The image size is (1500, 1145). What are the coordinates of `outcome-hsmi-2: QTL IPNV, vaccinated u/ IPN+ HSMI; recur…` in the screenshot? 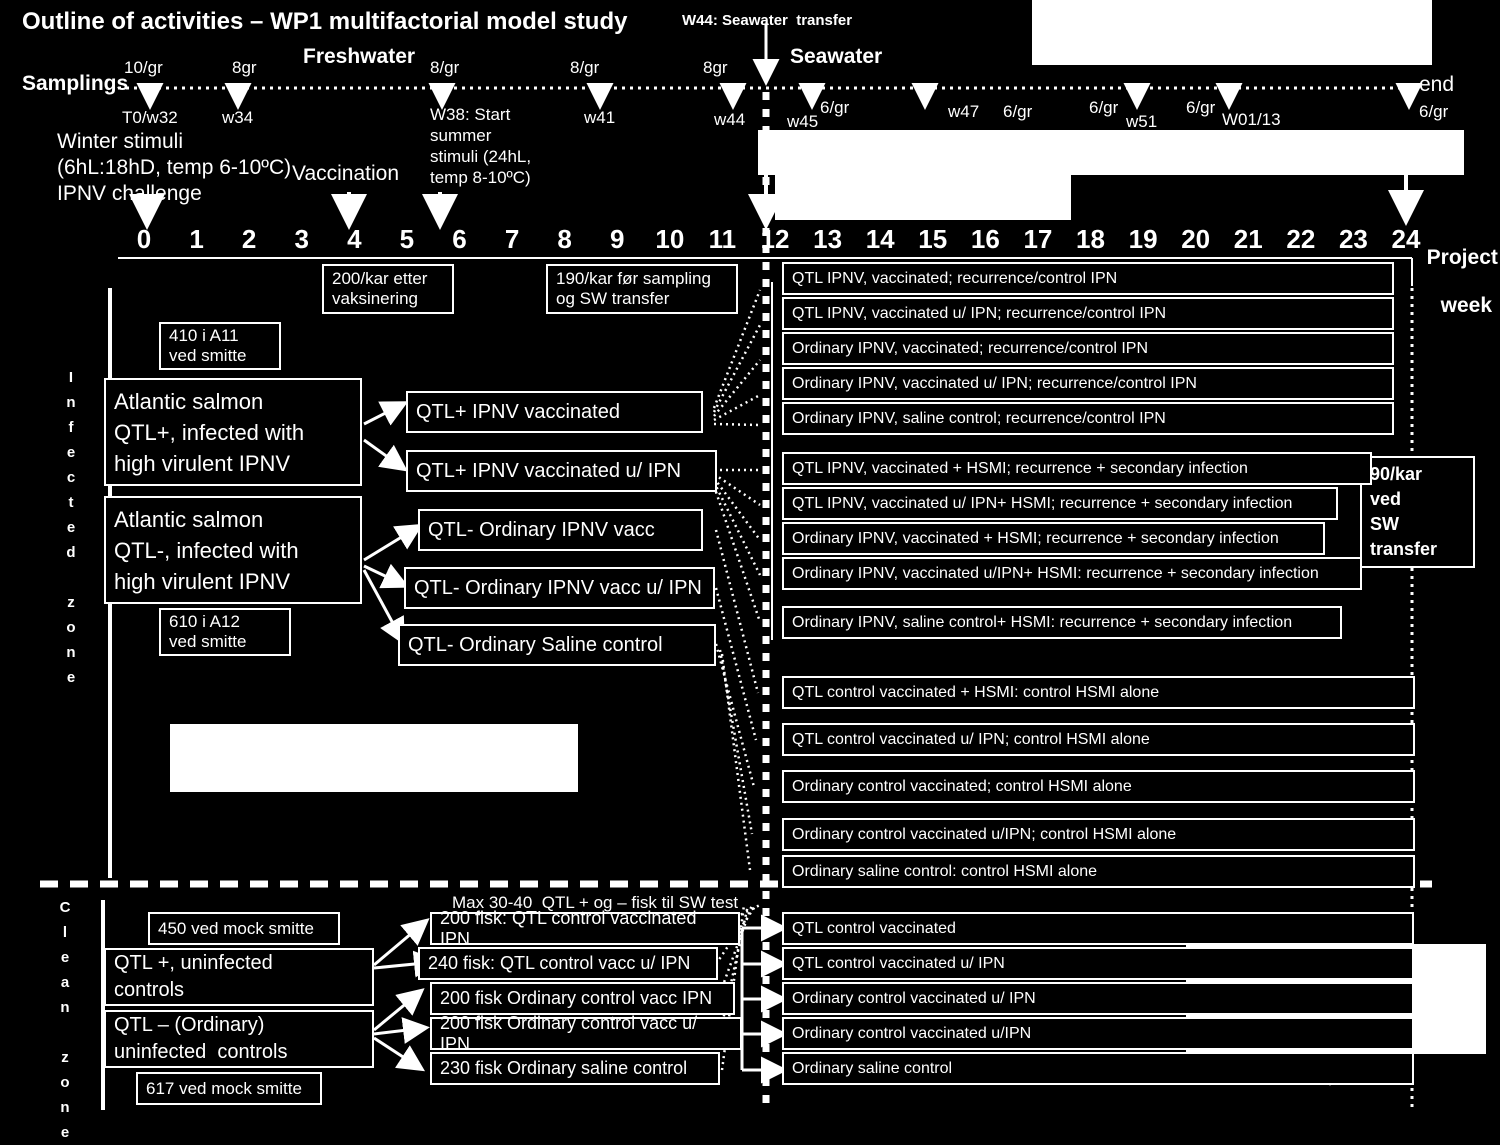 It's located at (1060, 503).